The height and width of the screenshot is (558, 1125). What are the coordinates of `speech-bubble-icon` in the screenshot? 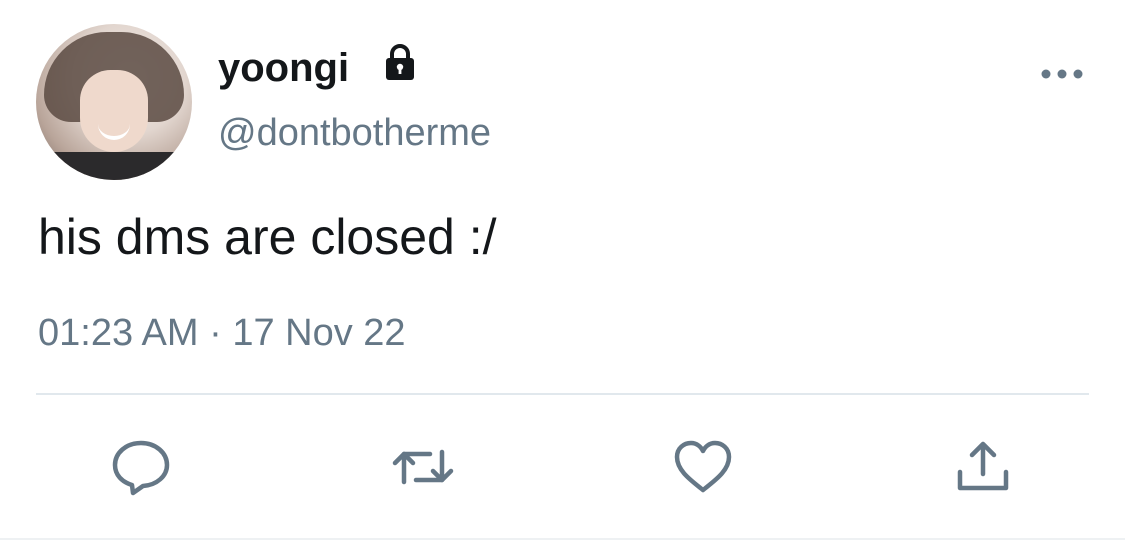 It's located at (141, 468).